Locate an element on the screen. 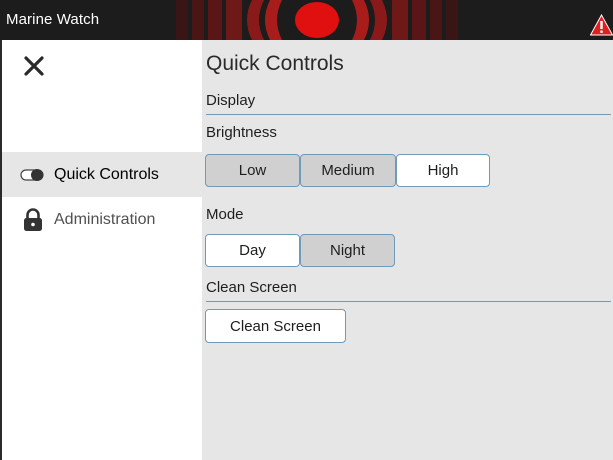  title-bar: Marine Watch is located at coordinates (306, 20).